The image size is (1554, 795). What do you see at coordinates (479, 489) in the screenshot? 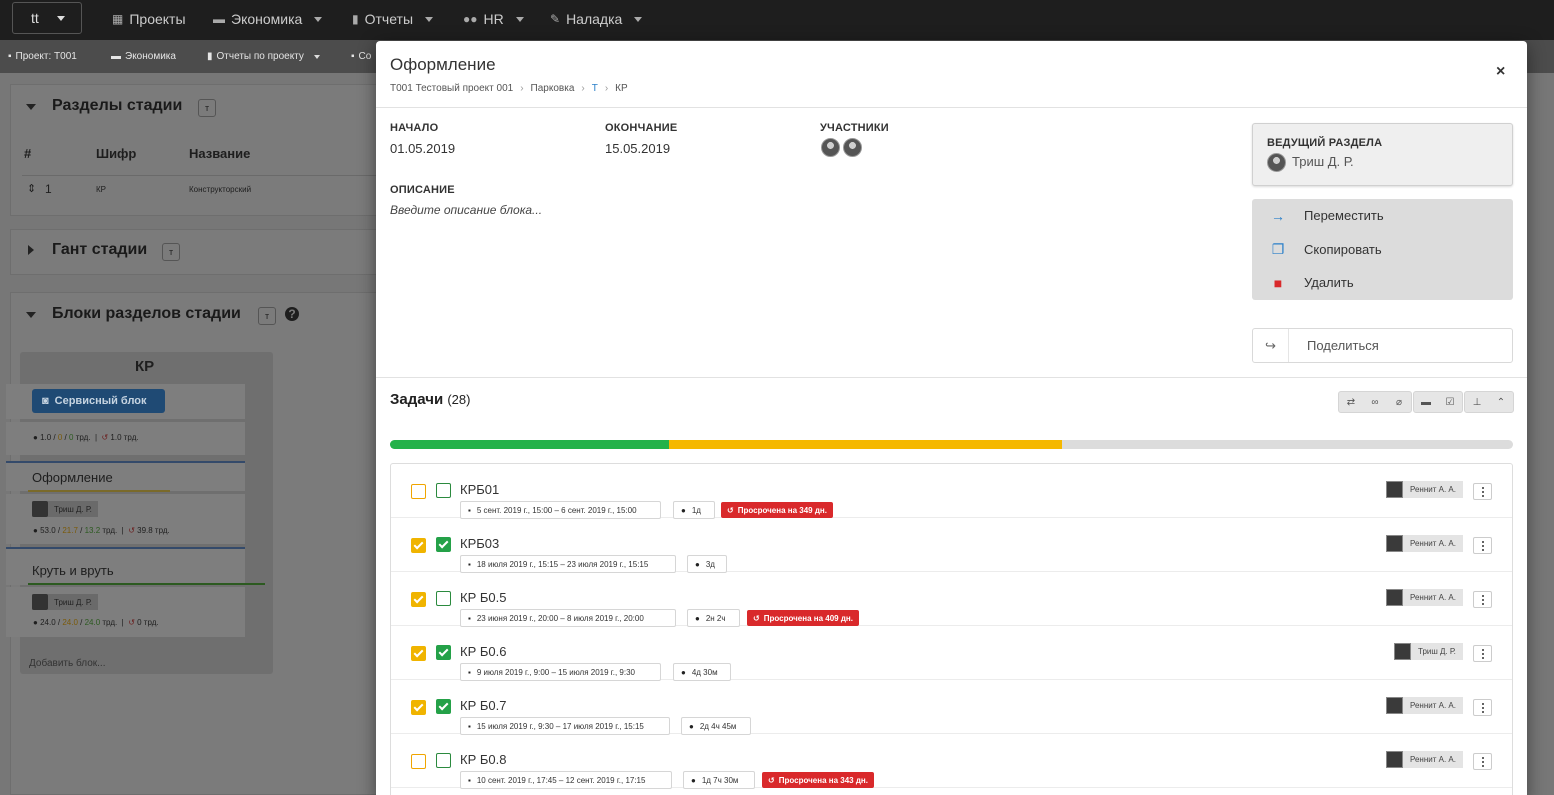
I see `task-name: КРБ01` at bounding box center [479, 489].